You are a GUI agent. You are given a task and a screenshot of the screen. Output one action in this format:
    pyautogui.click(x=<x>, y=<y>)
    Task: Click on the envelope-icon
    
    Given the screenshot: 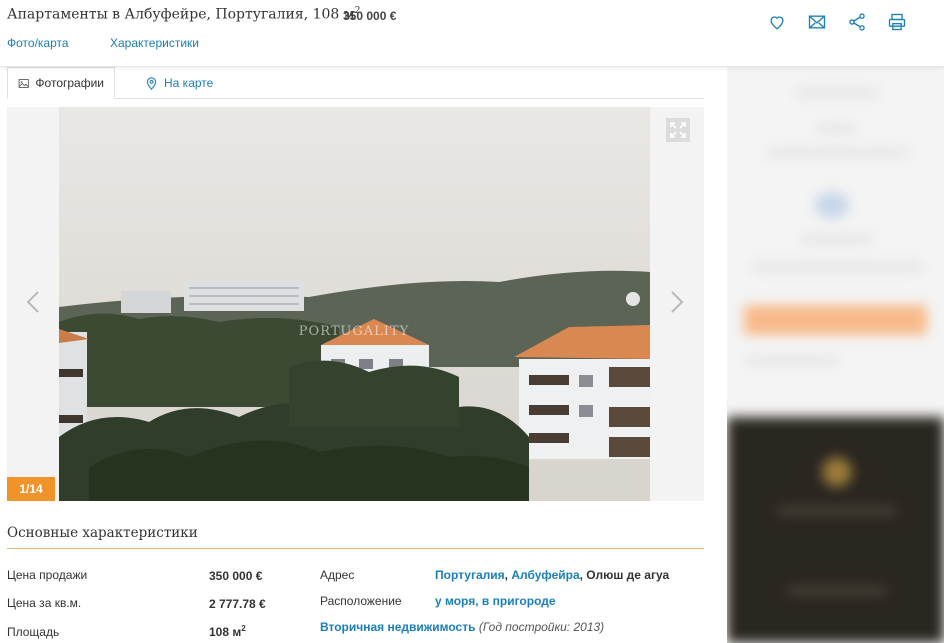 What is the action you would take?
    pyautogui.click(x=817, y=22)
    